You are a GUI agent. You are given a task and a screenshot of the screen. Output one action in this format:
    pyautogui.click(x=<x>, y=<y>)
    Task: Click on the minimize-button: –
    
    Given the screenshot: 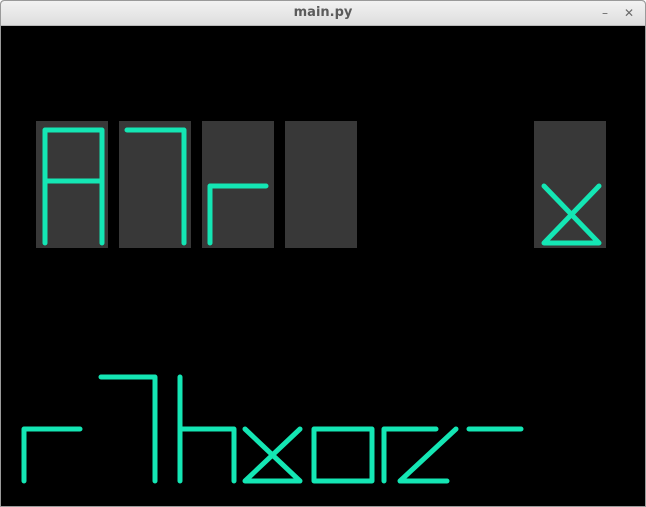 What is the action you would take?
    pyautogui.click(x=605, y=13)
    